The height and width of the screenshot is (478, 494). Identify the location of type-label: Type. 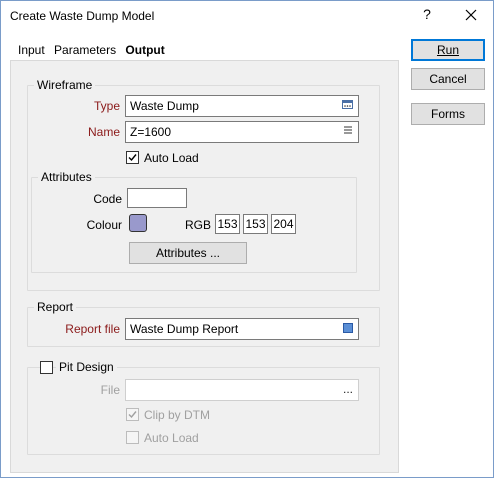
(106, 106).